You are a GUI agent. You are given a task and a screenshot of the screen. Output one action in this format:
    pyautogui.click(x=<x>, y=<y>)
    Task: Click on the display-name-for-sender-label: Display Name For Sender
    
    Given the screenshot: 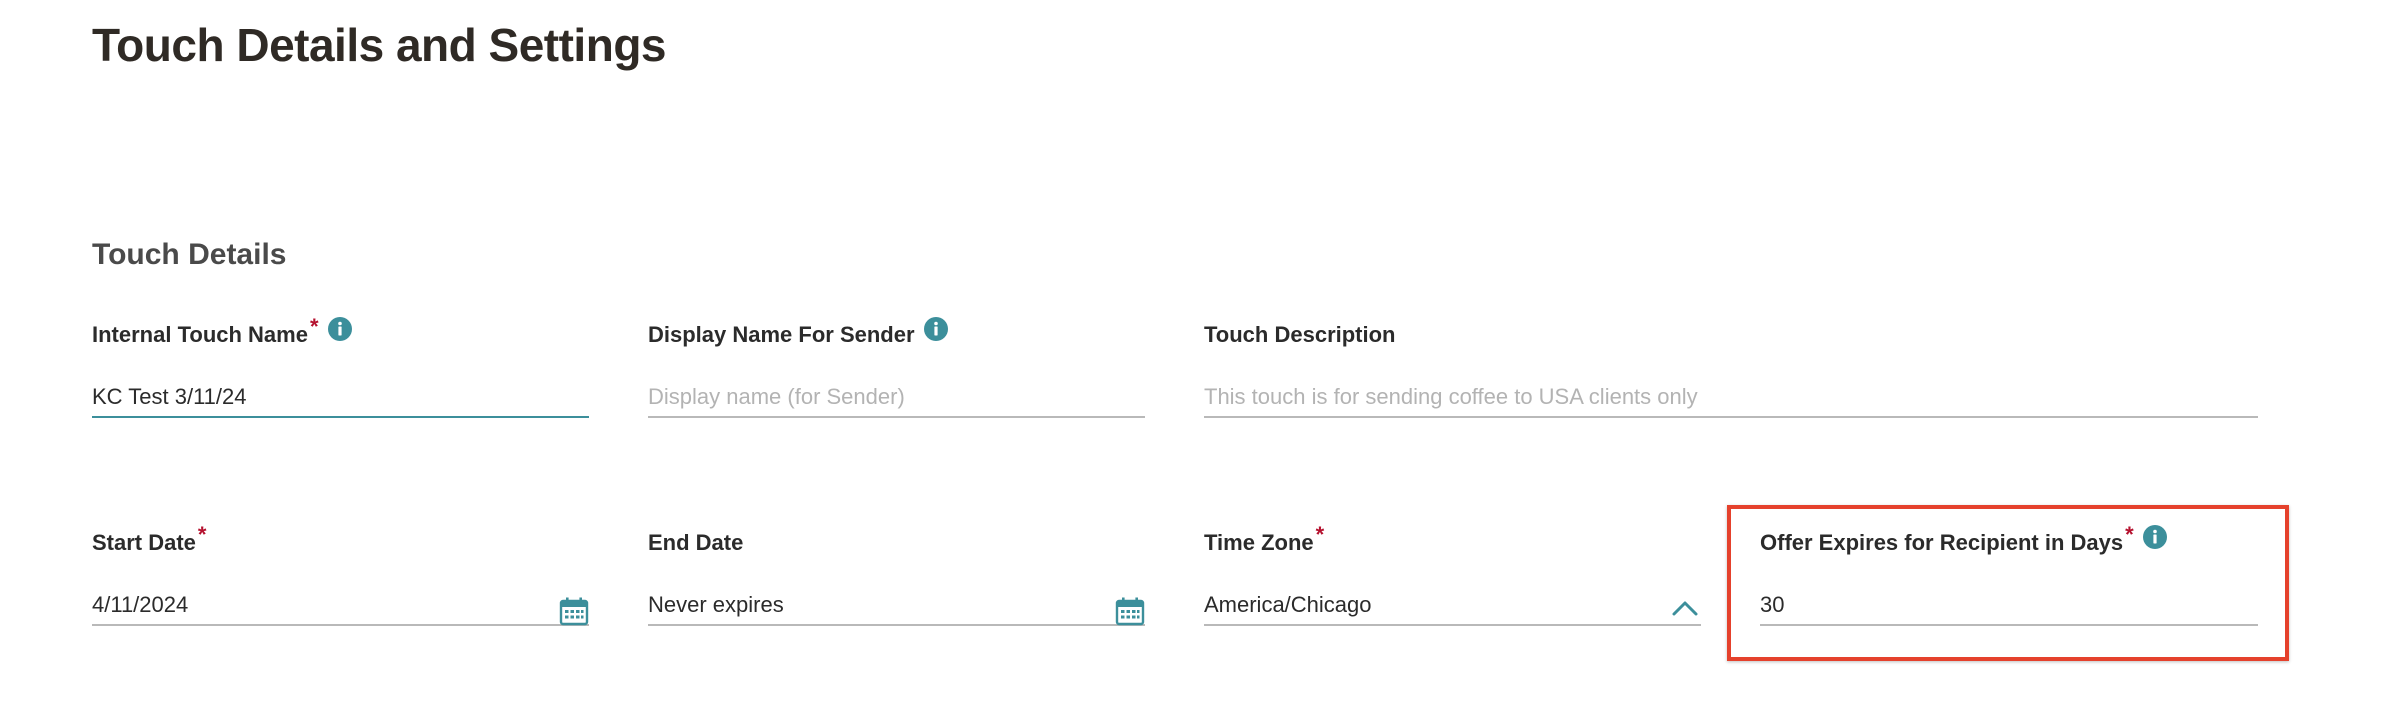 What is the action you would take?
    pyautogui.click(x=798, y=332)
    